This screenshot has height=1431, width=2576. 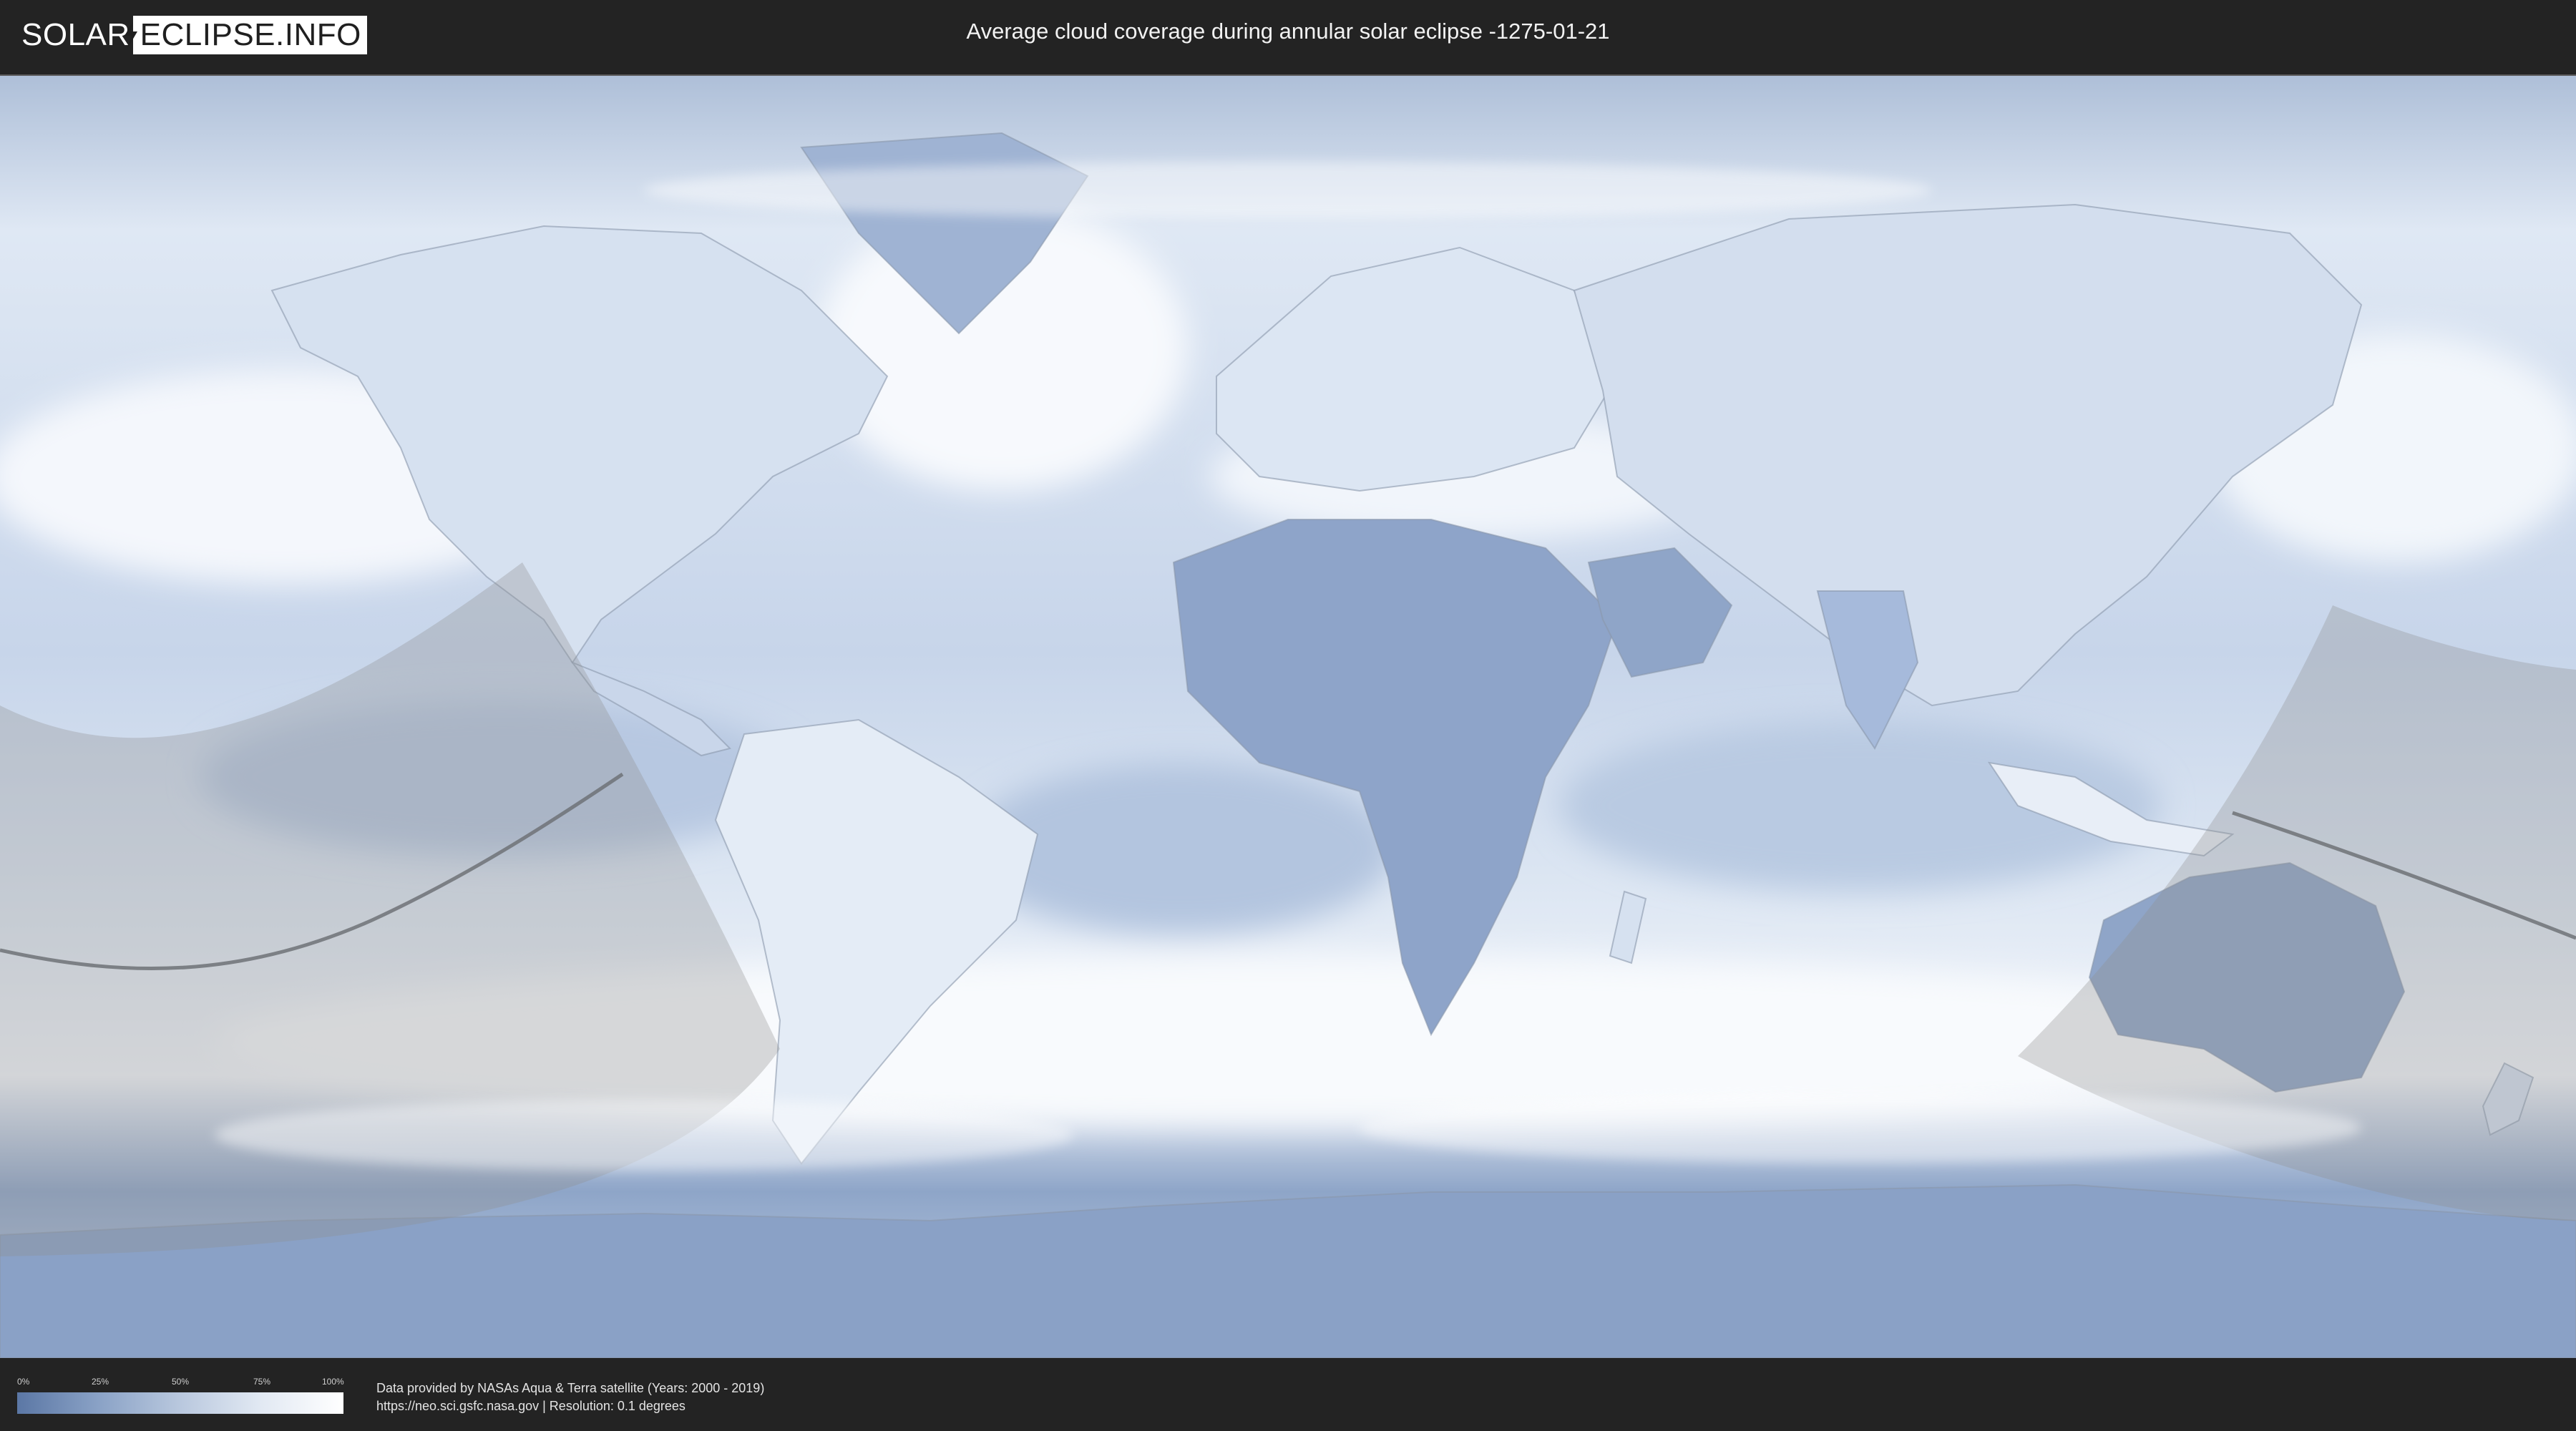 What do you see at coordinates (180, 1403) in the screenshot?
I see `legend-gradient-bar` at bounding box center [180, 1403].